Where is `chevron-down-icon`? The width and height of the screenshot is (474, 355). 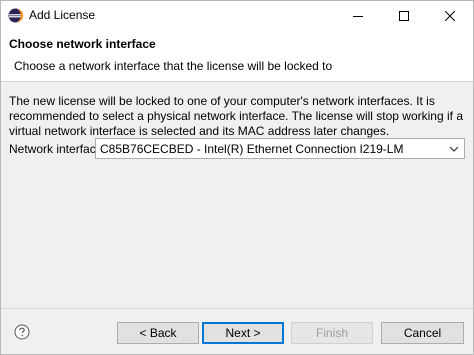 chevron-down-icon is located at coordinates (454, 149).